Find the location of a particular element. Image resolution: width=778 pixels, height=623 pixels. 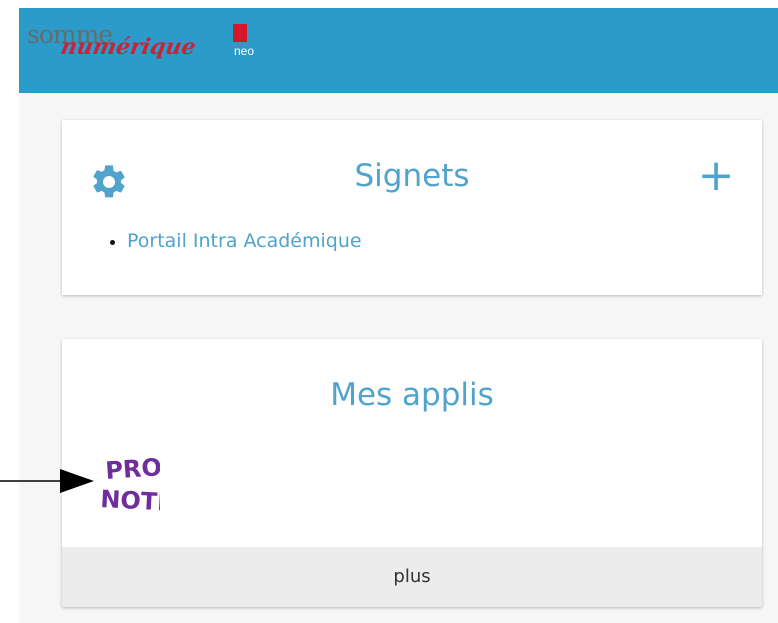

bookmark-link-portail: Portail Intra Académique is located at coordinates (244, 241).